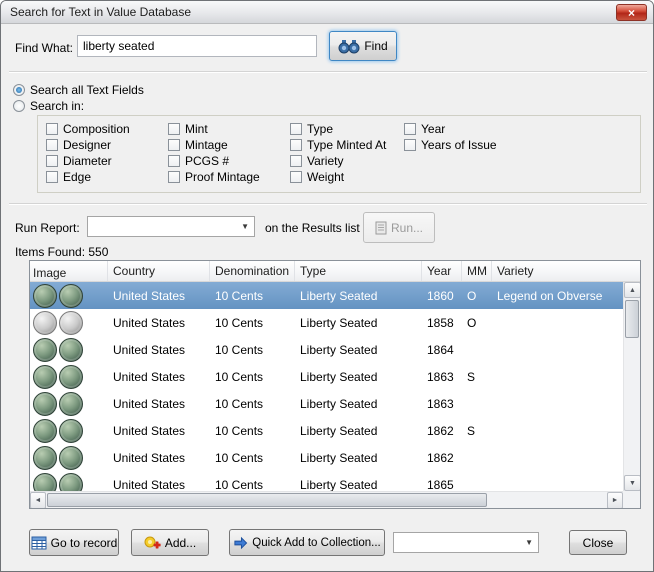 The width and height of the screenshot is (654, 572). I want to click on column-header-country: Country, so click(159, 271).